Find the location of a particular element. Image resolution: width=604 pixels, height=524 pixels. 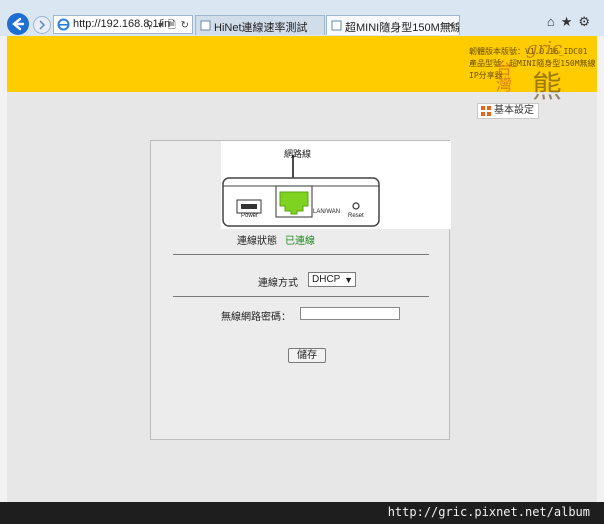

cable-label: 網路線 is located at coordinates (298, 154).